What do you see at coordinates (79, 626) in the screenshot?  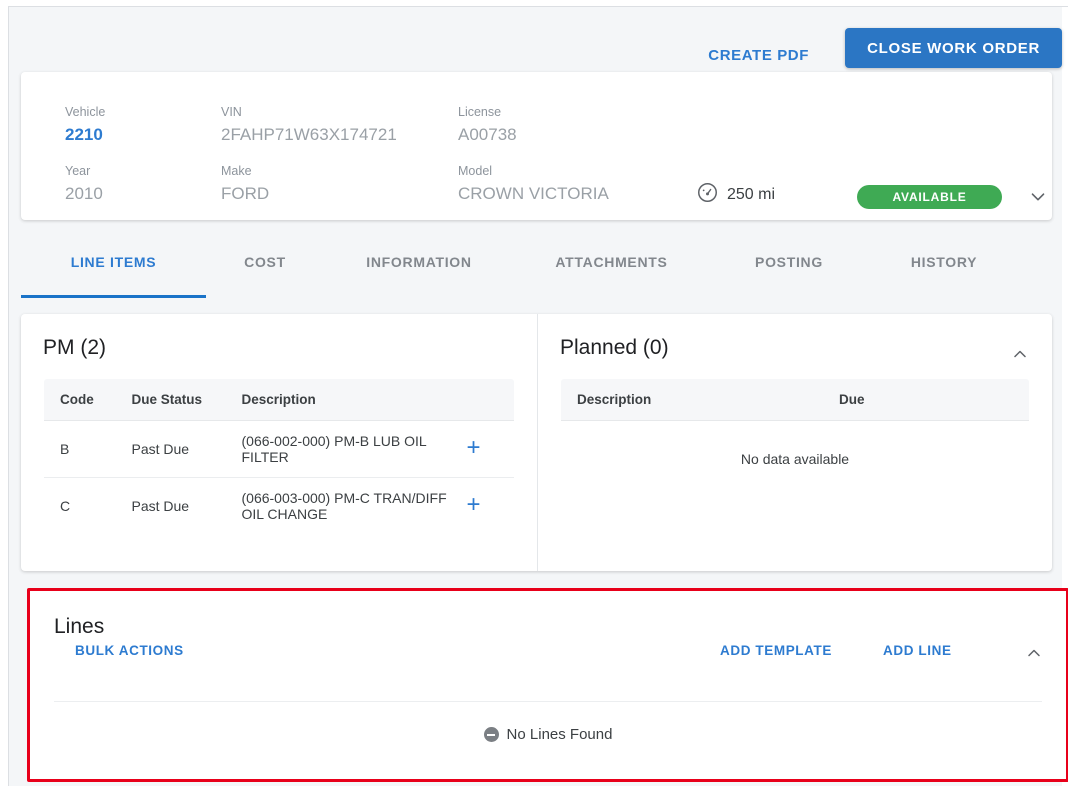 I see `lines-section-title: Lines` at bounding box center [79, 626].